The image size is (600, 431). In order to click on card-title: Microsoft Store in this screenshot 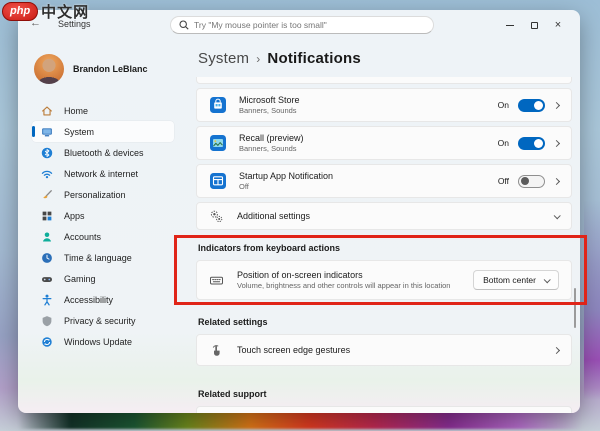, I will do `click(269, 99)`.